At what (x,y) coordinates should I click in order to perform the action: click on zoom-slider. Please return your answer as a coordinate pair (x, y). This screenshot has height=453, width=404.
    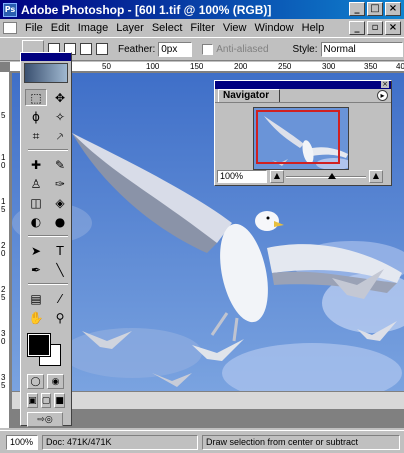
    Looking at the image, I should click on (326, 176).